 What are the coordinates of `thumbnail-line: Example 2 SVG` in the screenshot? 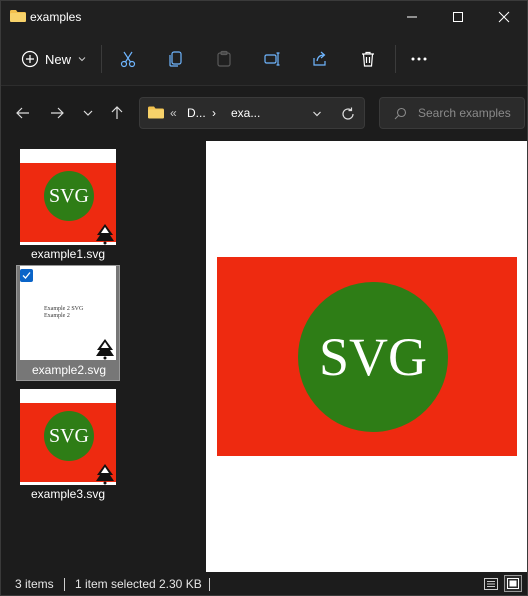 It's located at (64, 309).